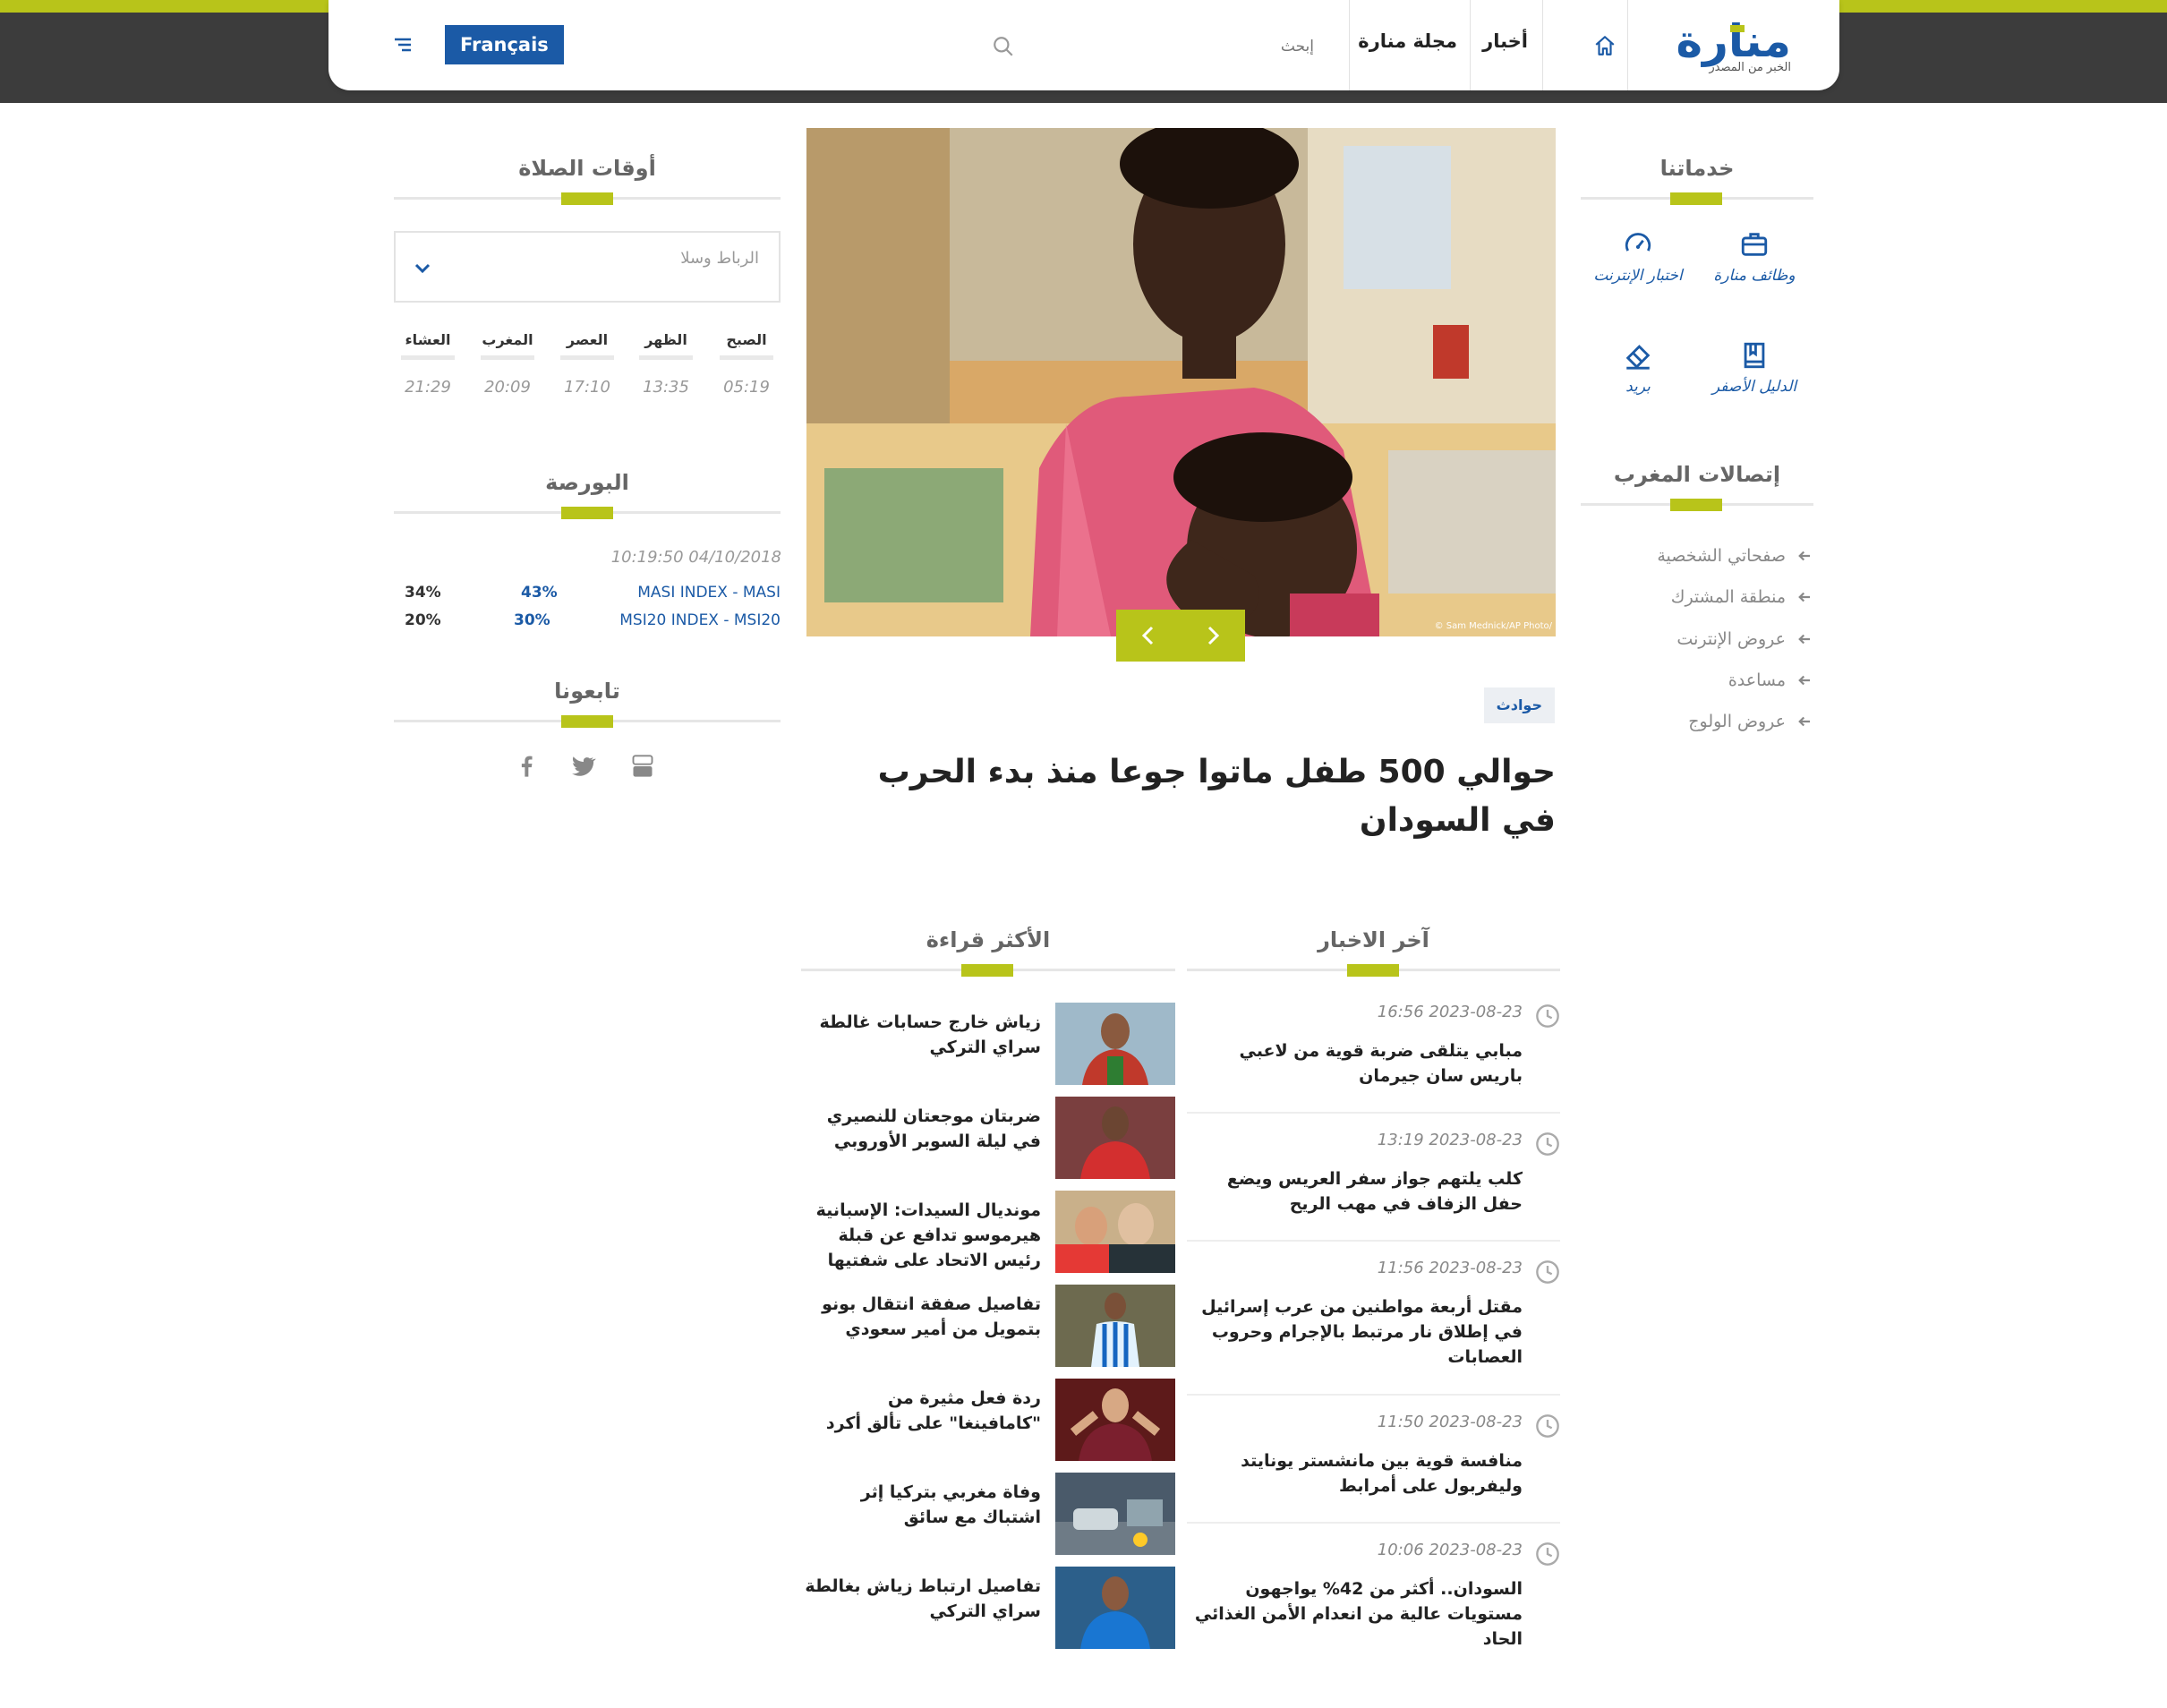 The height and width of the screenshot is (1708, 2167). I want to click on iam-link-personal-pages: صفحاتي الشخصية, so click(1735, 556).